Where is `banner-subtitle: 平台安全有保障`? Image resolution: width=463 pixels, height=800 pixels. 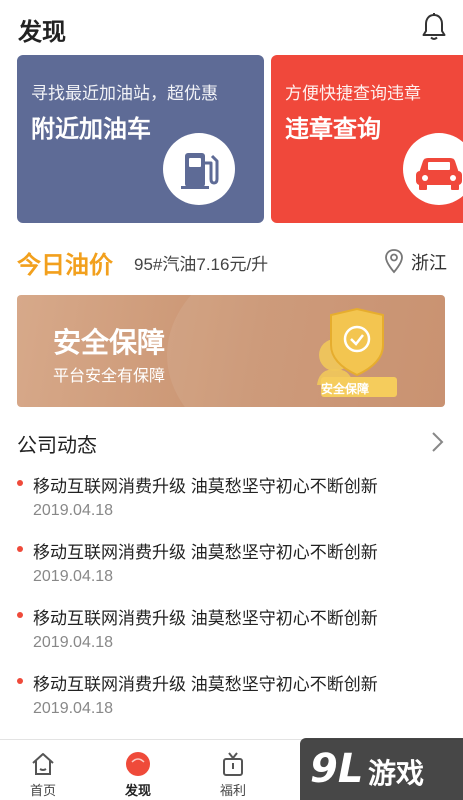 banner-subtitle: 平台安全有保障 is located at coordinates (109, 376).